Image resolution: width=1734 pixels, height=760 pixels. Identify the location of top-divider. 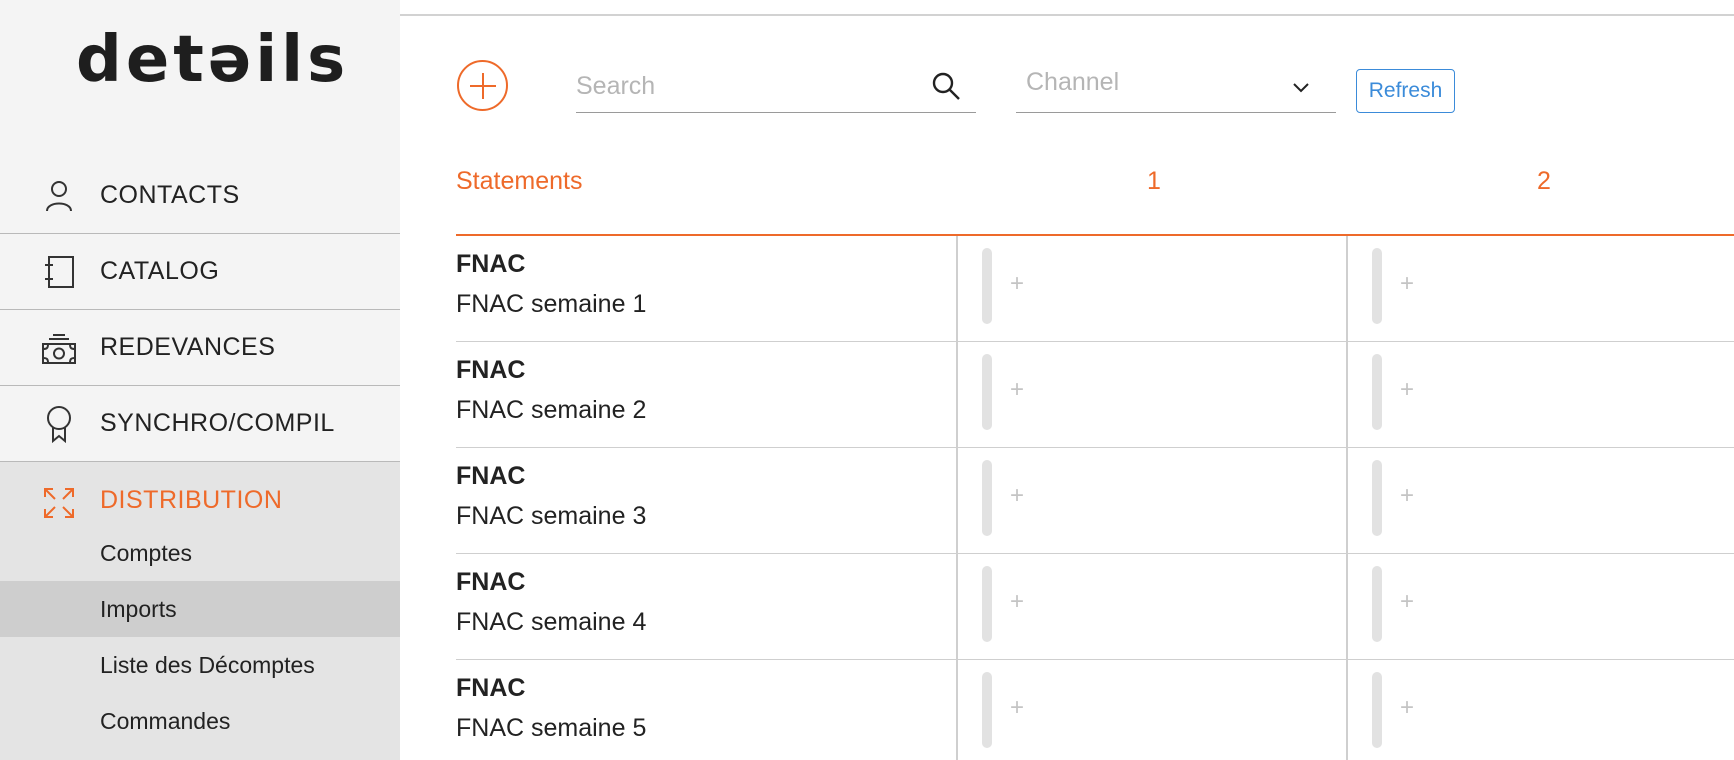
(1067, 15).